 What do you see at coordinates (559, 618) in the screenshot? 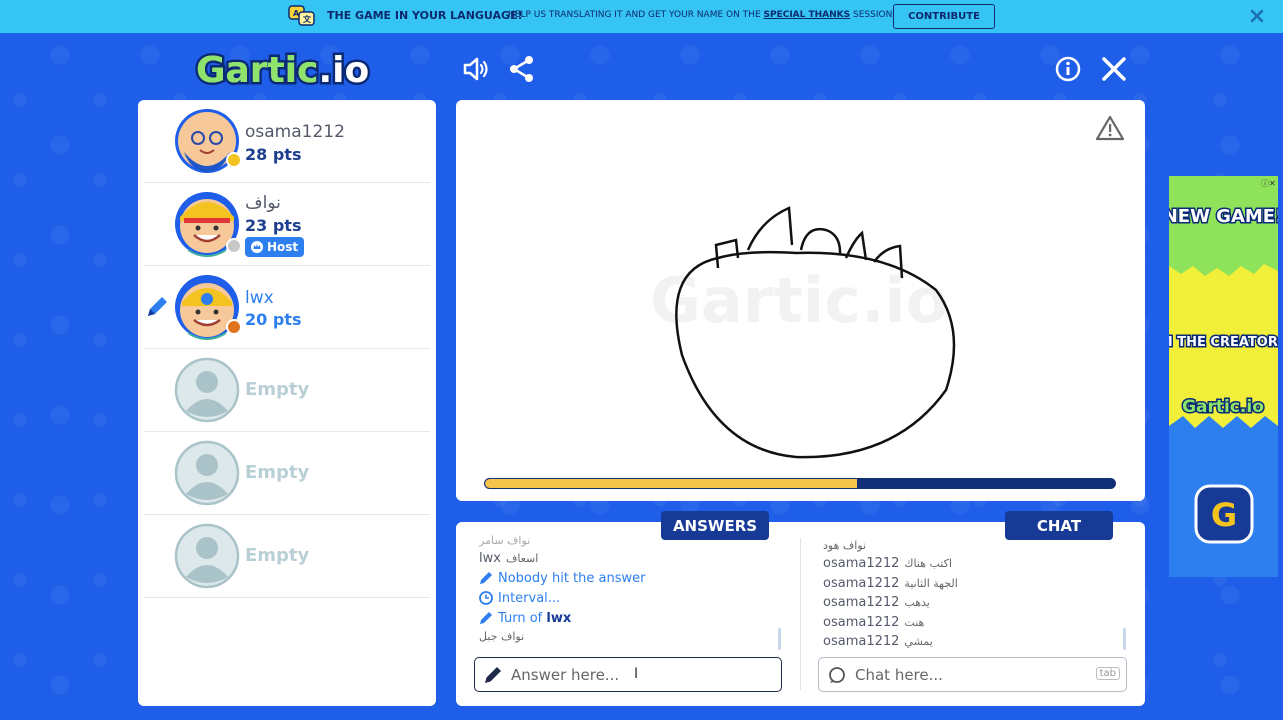
I see `system-text-bold: lwx` at bounding box center [559, 618].